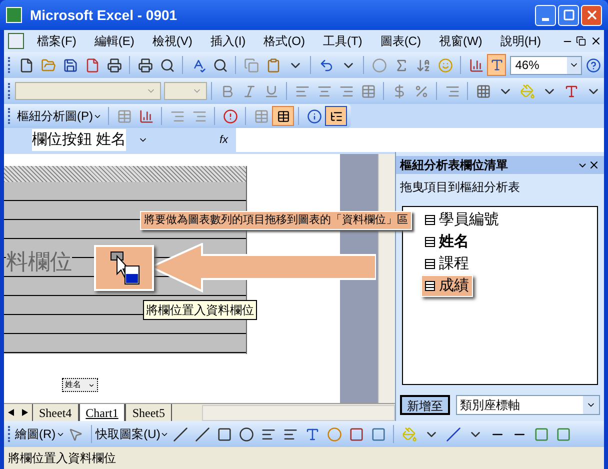  I want to click on pivotchart-menu: 樞紐分析圖(P), so click(59, 116).